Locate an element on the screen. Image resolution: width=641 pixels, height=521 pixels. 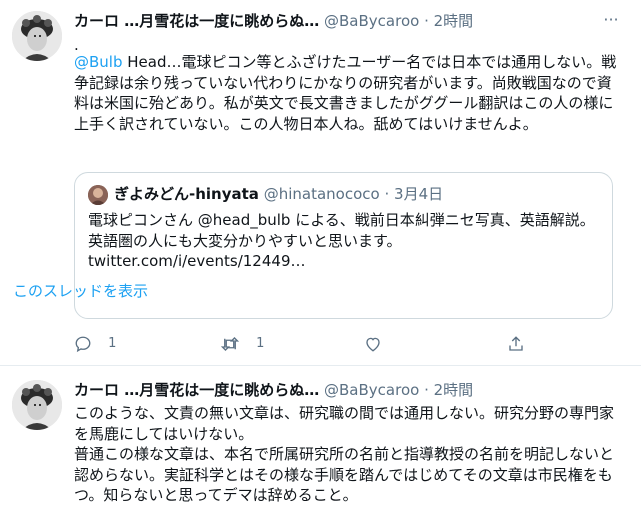
quoted-handle: @hinatanococo is located at coordinates (321, 194).